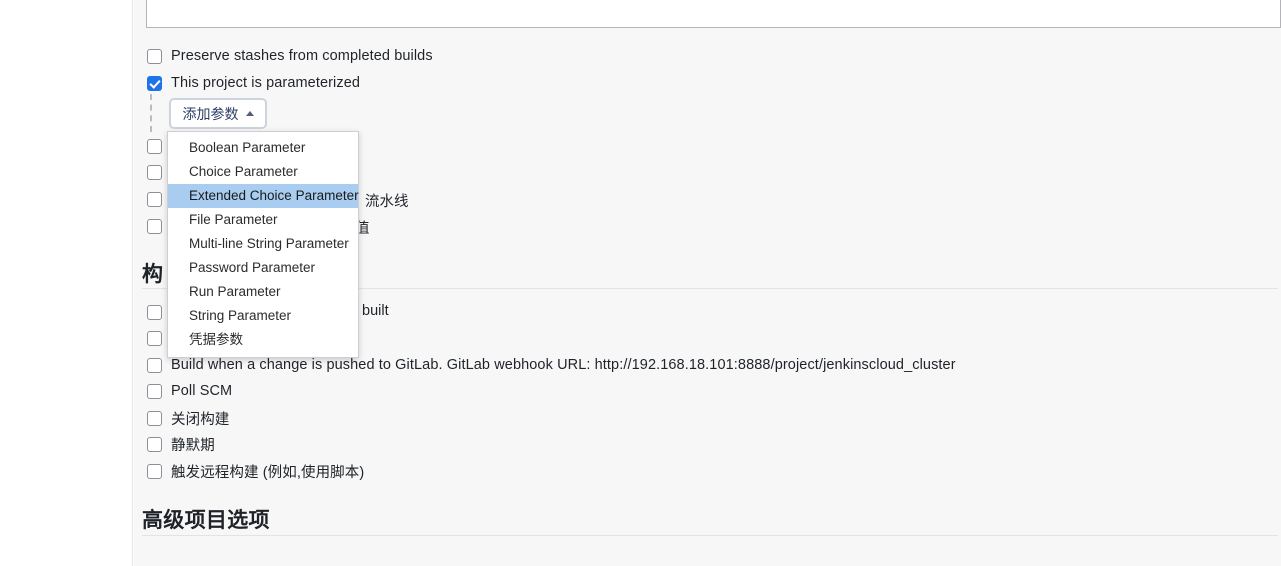  Describe the element at coordinates (263, 220) in the screenshot. I see `dropdown-item-file-parameter: File Parameter` at that location.